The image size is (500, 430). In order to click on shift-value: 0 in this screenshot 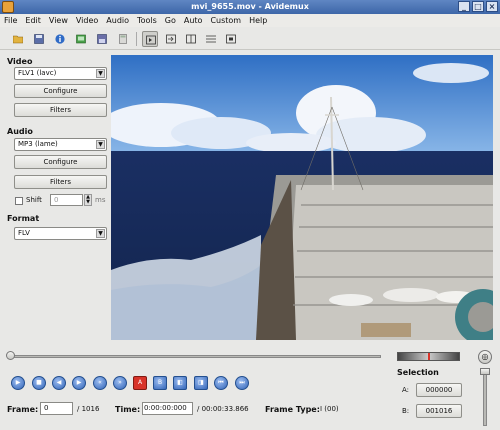, I will do `click(56, 200)`.